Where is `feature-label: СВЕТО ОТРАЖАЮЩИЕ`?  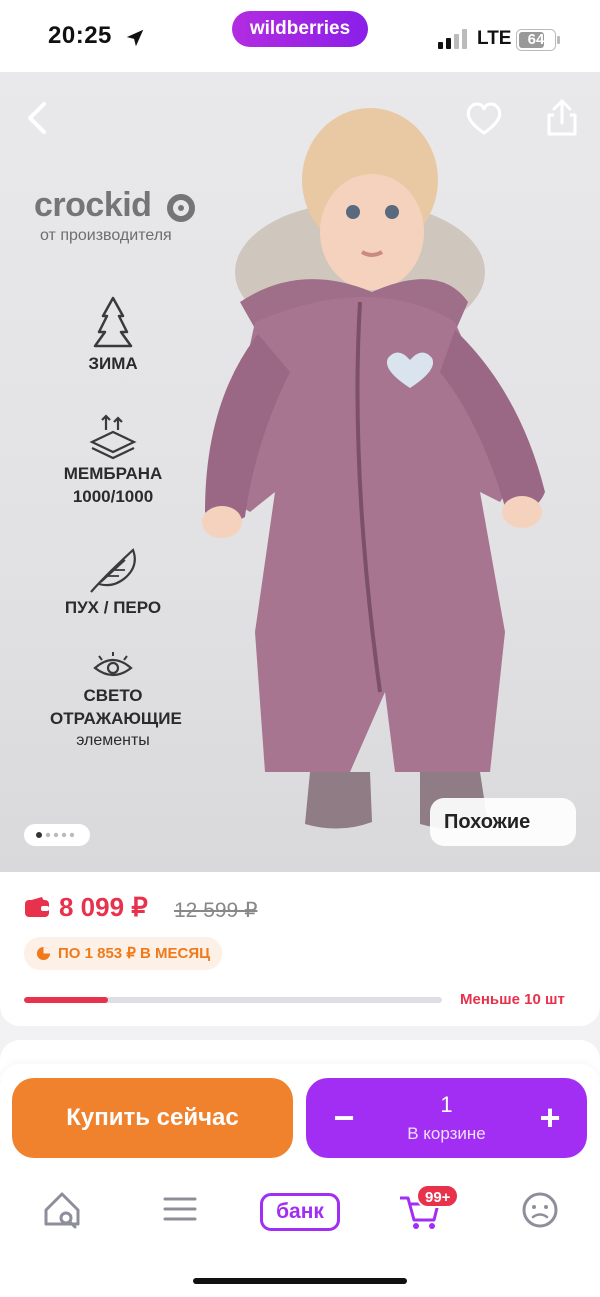
feature-label: СВЕТО ОТРАЖАЮЩИЕ is located at coordinates (116, 707).